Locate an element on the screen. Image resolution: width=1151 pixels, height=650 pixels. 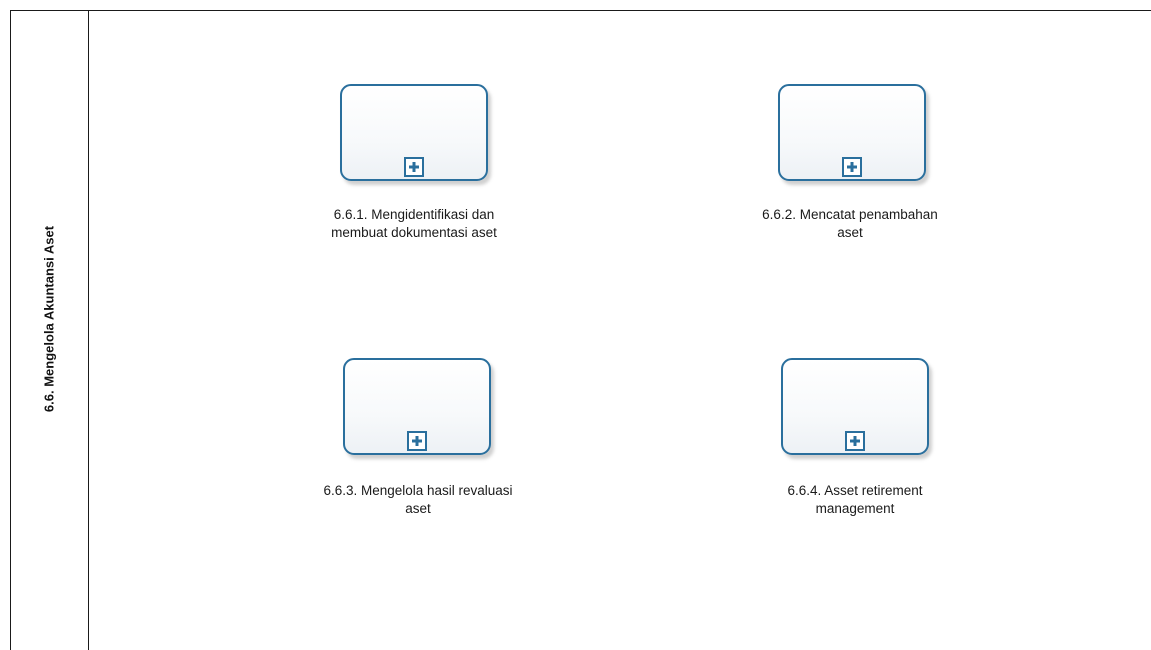
lane-title: 6.6. Mengelola Akuntansi Aset is located at coordinates (49, 319).